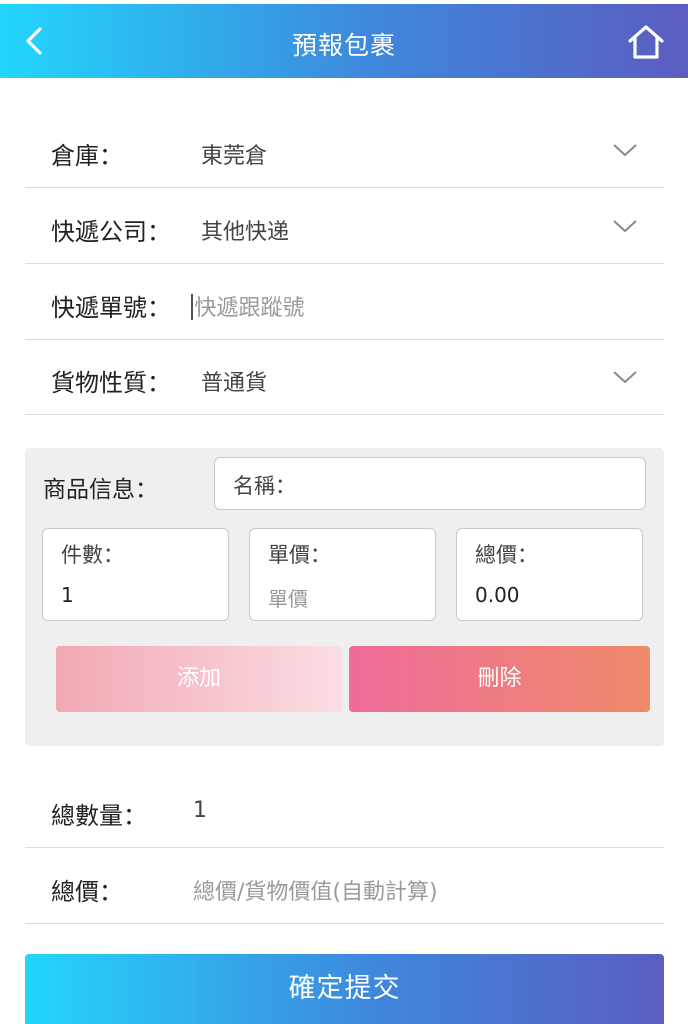  I want to click on tracking-row: 快遞單號： 快遞跟蹤號, so click(344, 302).